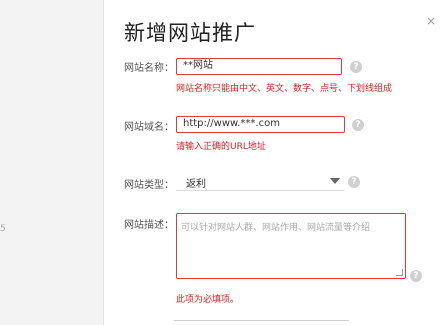  What do you see at coordinates (261, 320) in the screenshot?
I see `next-field-border` at bounding box center [261, 320].